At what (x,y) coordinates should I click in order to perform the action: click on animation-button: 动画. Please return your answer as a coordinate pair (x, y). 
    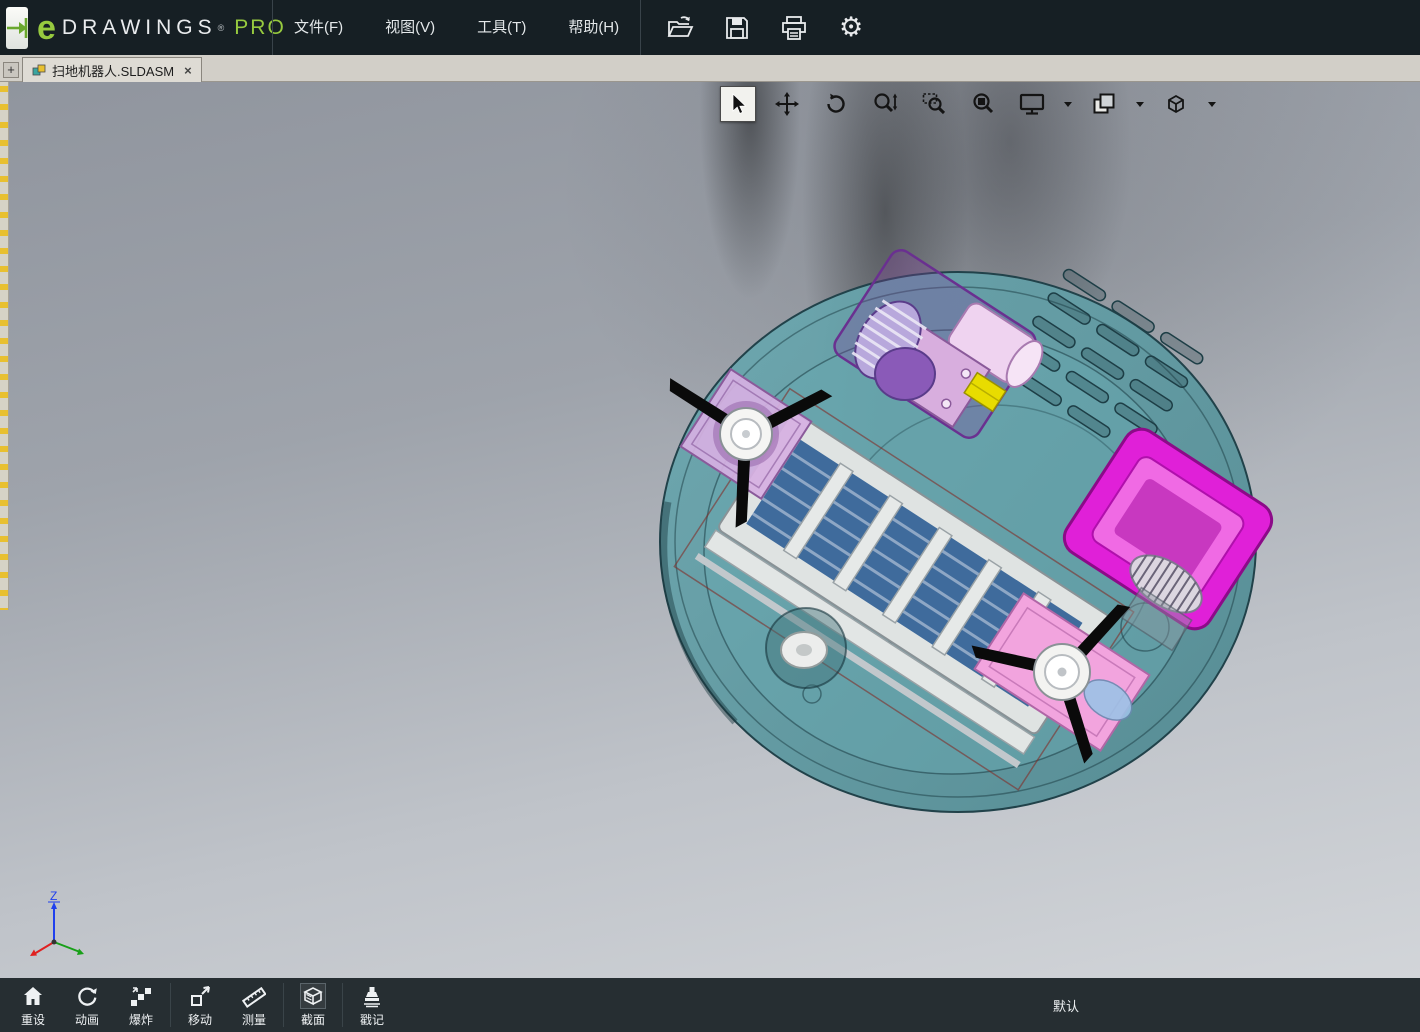
    Looking at the image, I should click on (87, 1005).